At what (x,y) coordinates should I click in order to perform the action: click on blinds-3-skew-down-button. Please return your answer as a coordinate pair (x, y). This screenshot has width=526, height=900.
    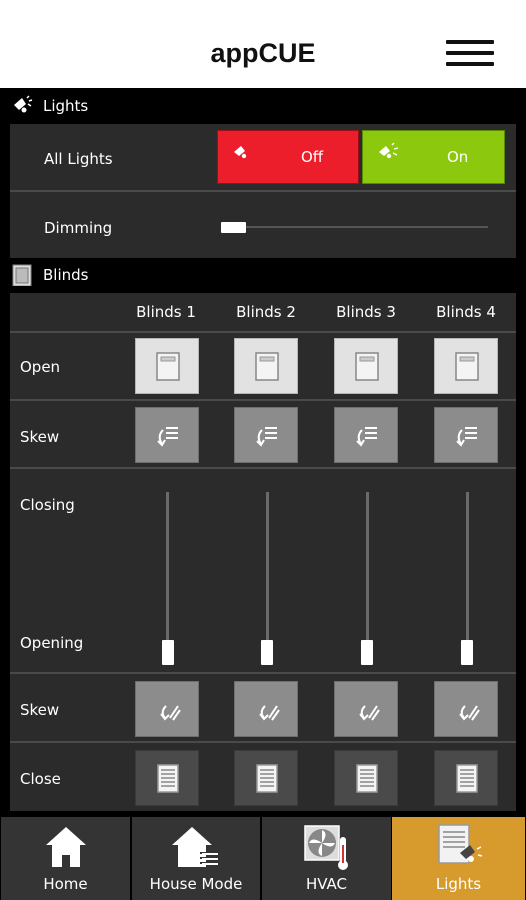
    Looking at the image, I should click on (366, 709).